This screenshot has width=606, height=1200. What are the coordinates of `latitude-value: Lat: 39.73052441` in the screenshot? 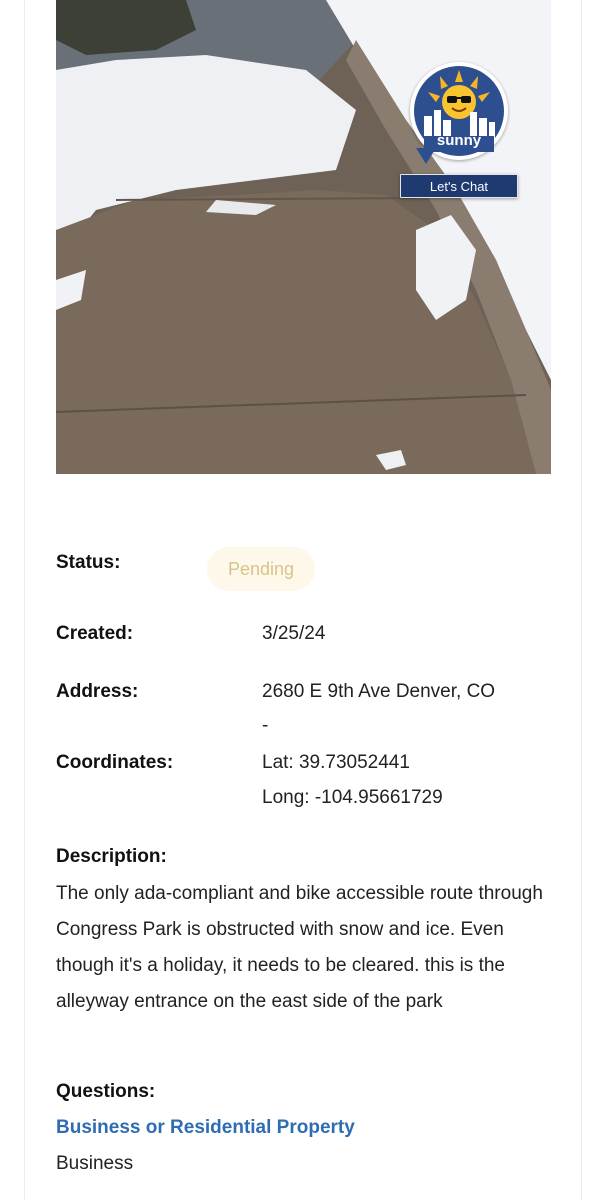 It's located at (336, 762).